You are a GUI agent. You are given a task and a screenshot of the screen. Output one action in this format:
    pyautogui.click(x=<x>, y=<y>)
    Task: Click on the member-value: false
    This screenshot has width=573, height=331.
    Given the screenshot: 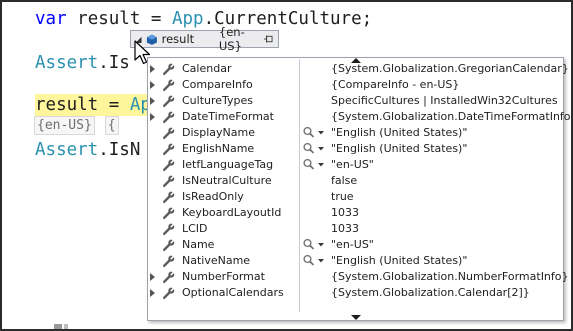 What is the action you would take?
    pyautogui.click(x=344, y=180)
    